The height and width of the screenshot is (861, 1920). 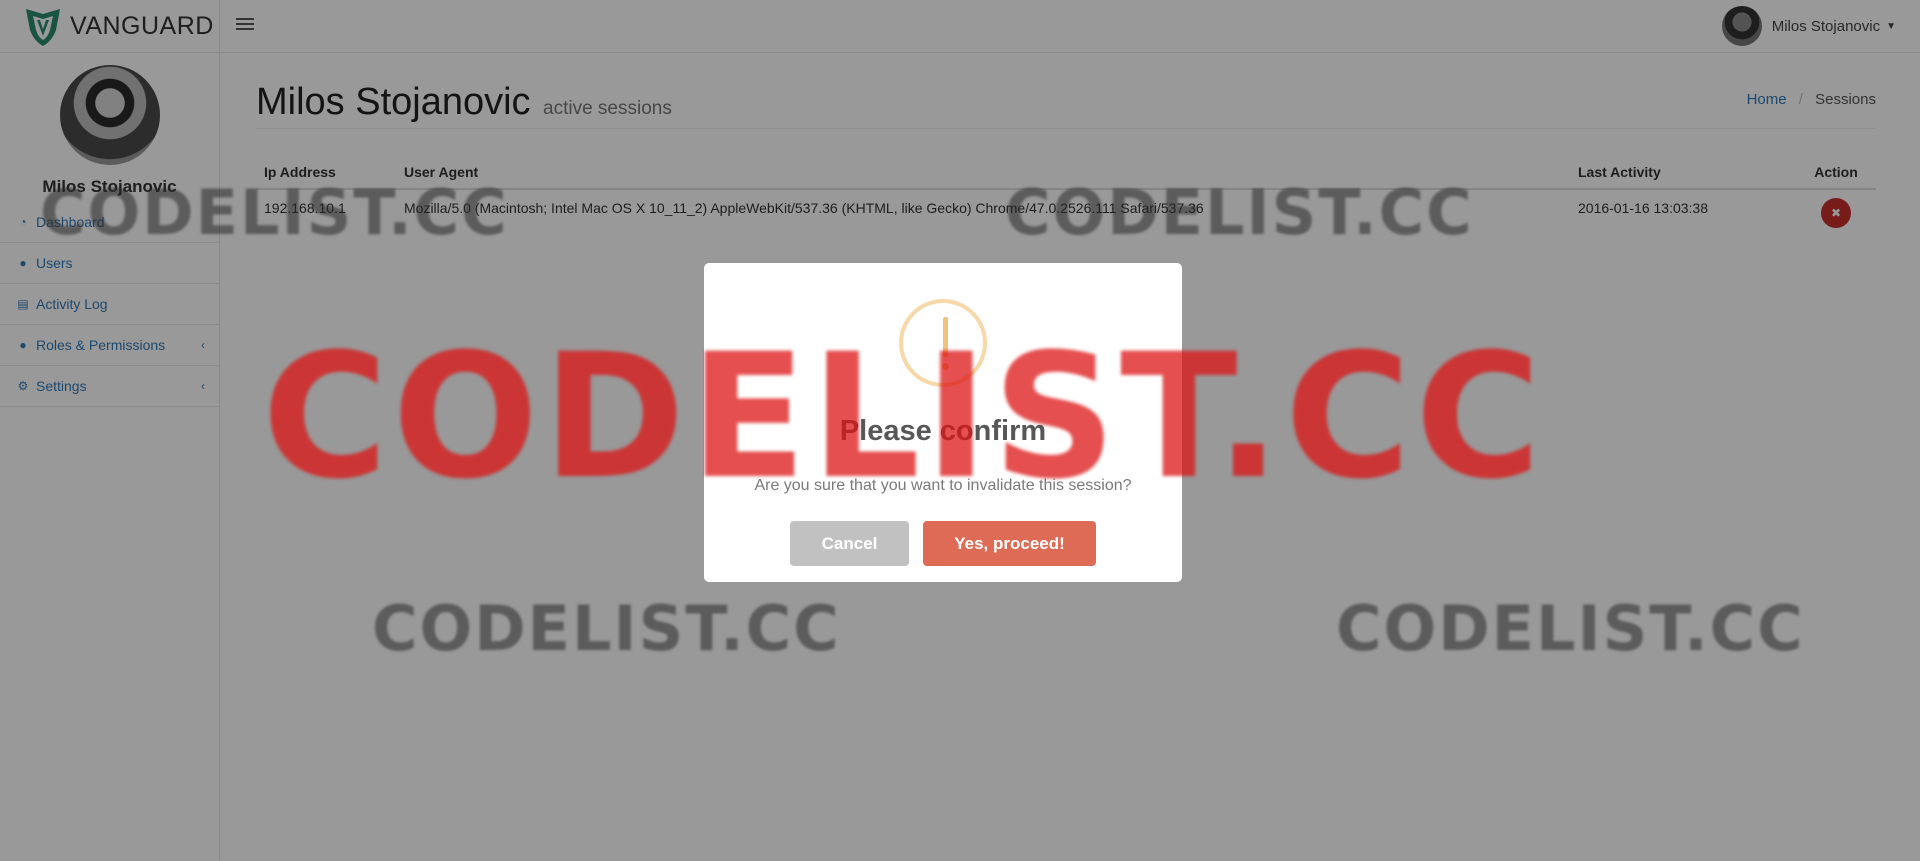 I want to click on cancel-button: Cancel, so click(x=849, y=543).